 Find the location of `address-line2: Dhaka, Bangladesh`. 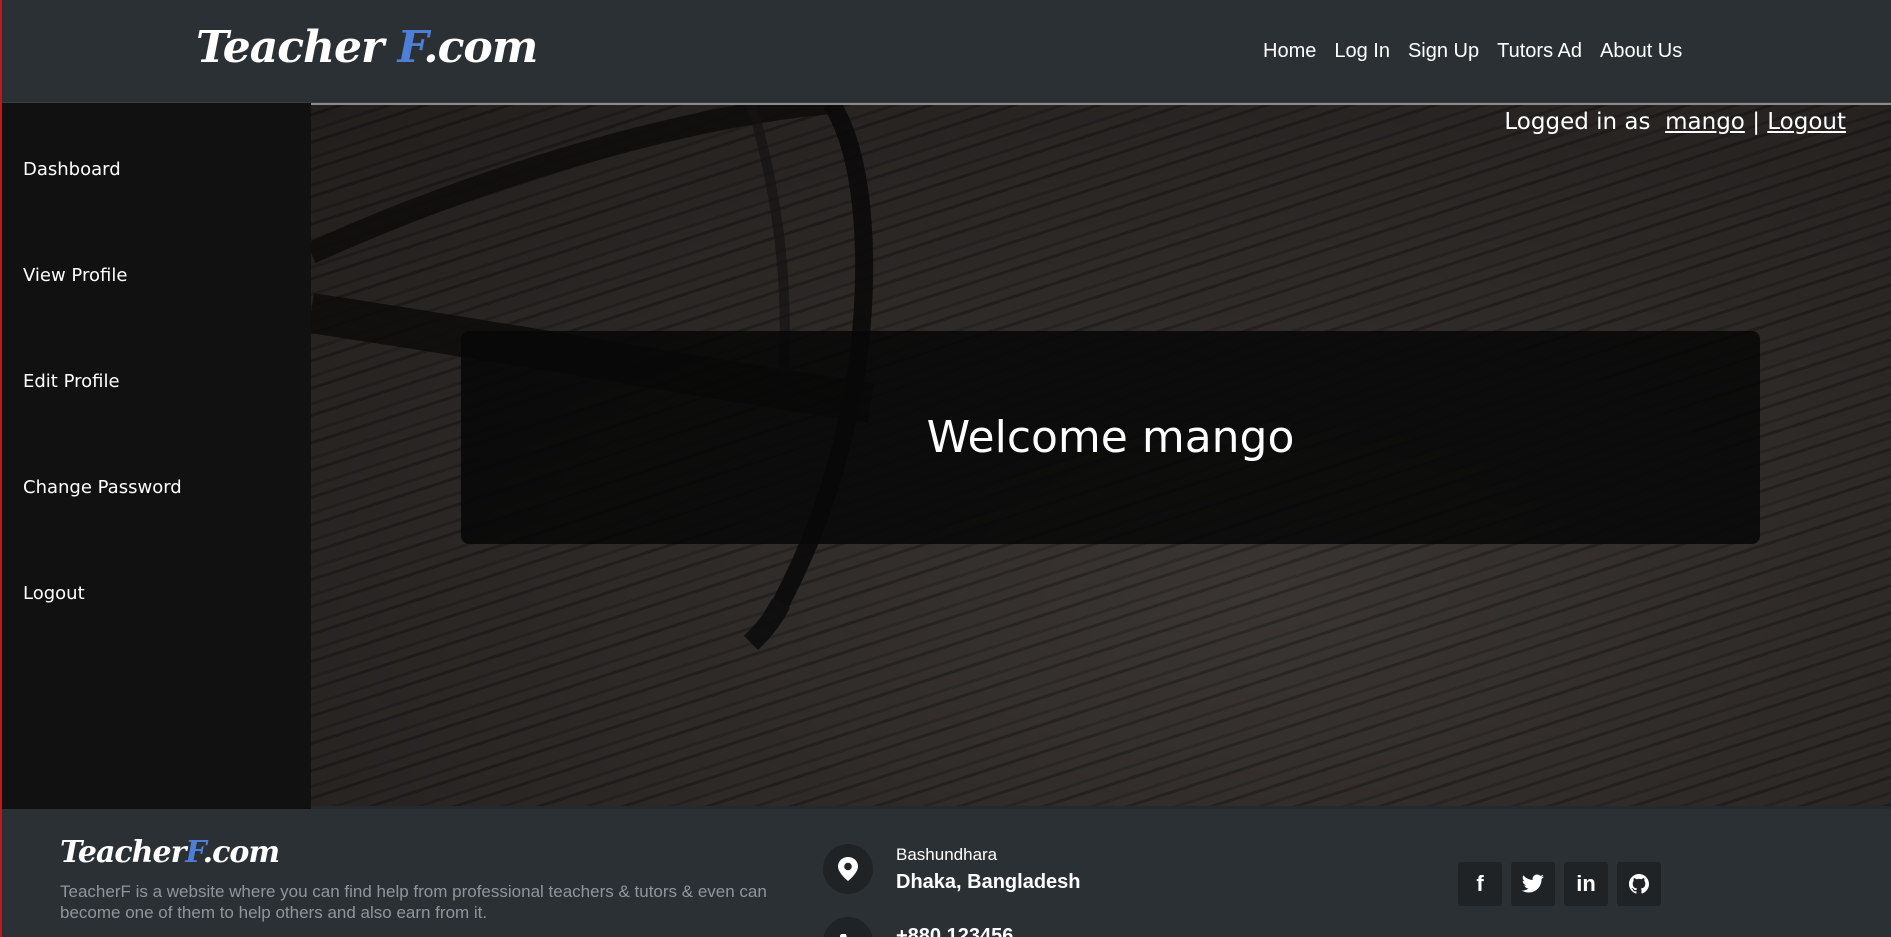

address-line2: Dhaka, Bangladesh is located at coordinates (988, 882).